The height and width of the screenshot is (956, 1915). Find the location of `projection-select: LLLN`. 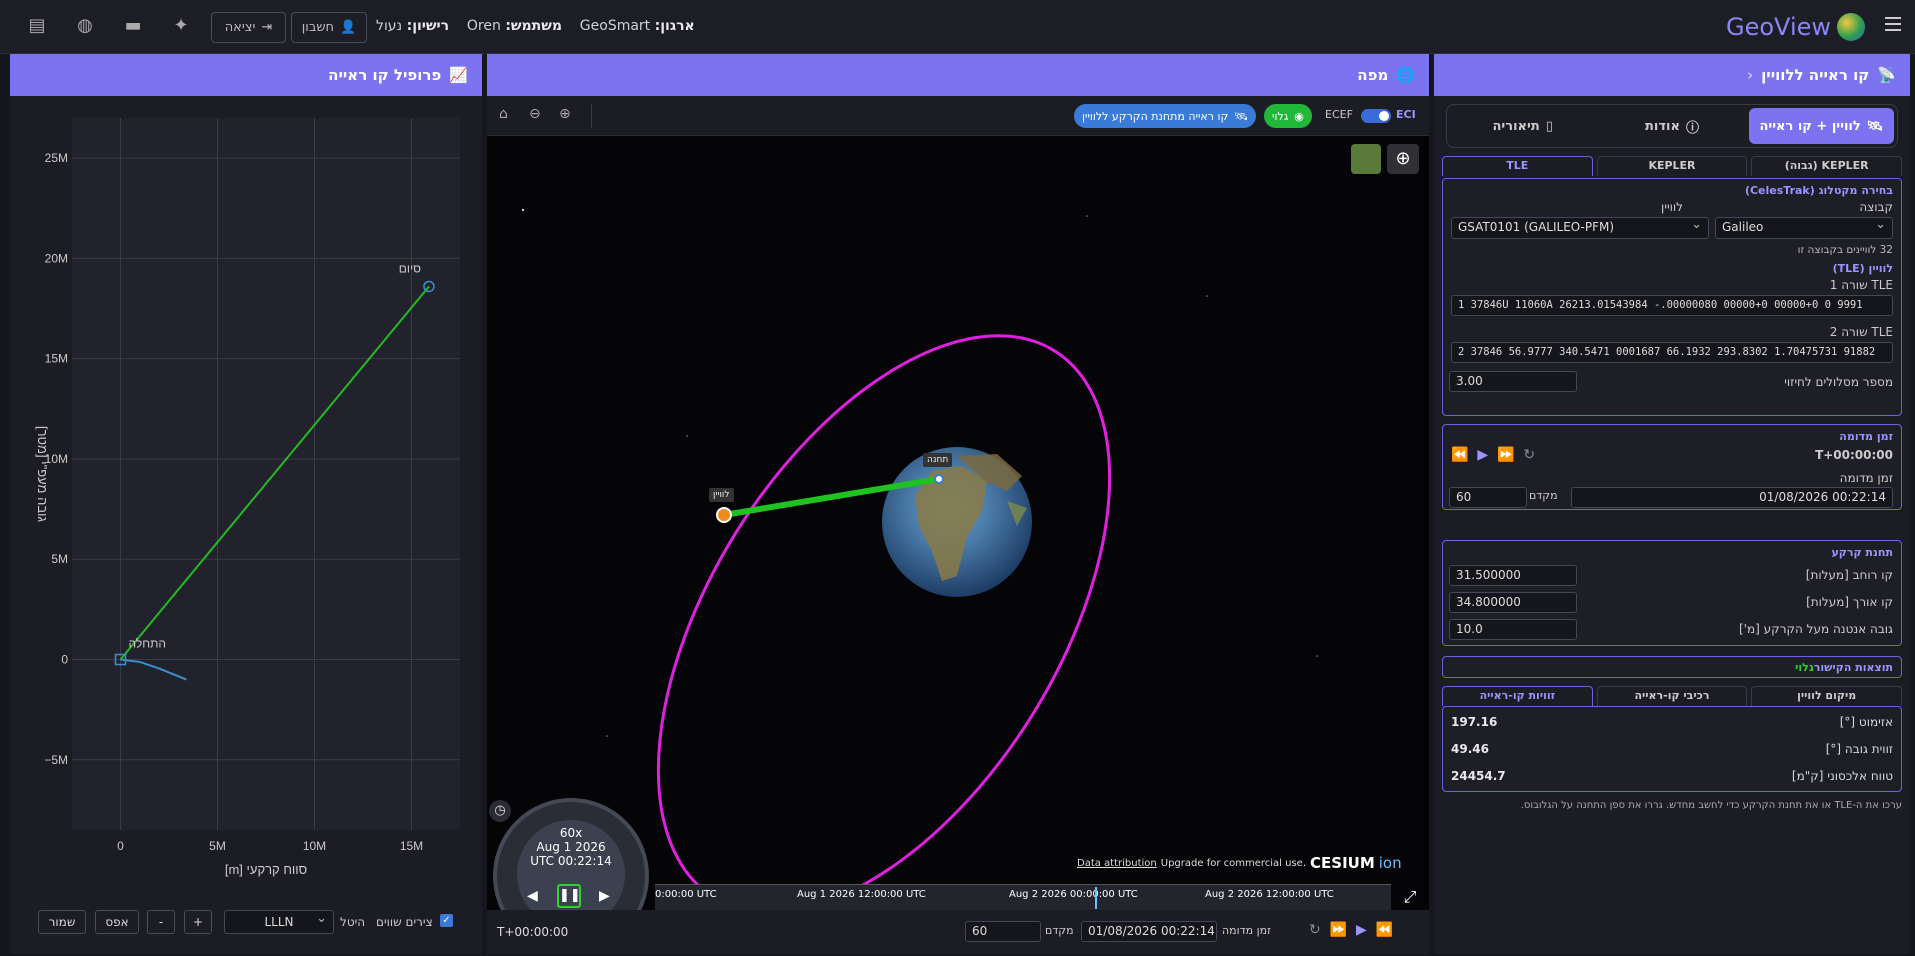

projection-select: LLLN is located at coordinates (279, 922).